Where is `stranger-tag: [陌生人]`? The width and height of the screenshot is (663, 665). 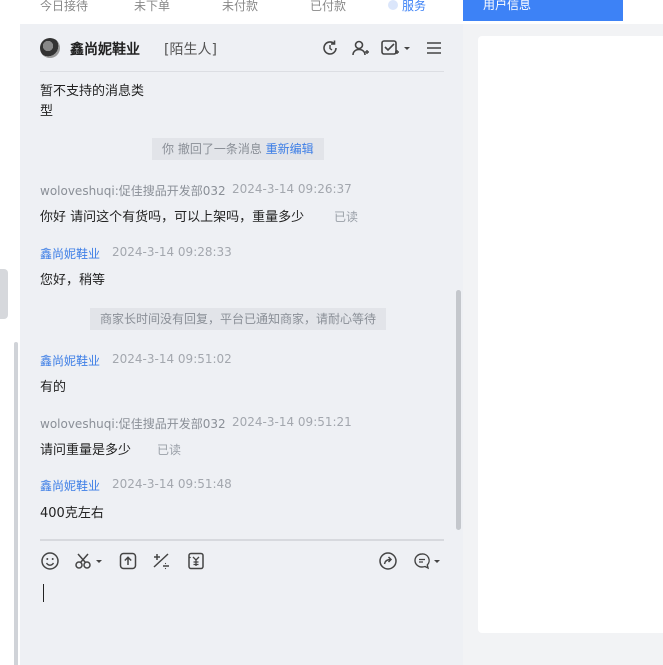
stranger-tag: [陌生人] is located at coordinates (190, 50).